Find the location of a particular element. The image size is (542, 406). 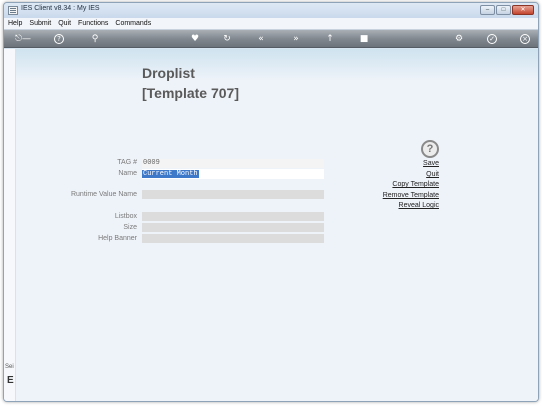

rewind-icon: « is located at coordinates (261, 39).